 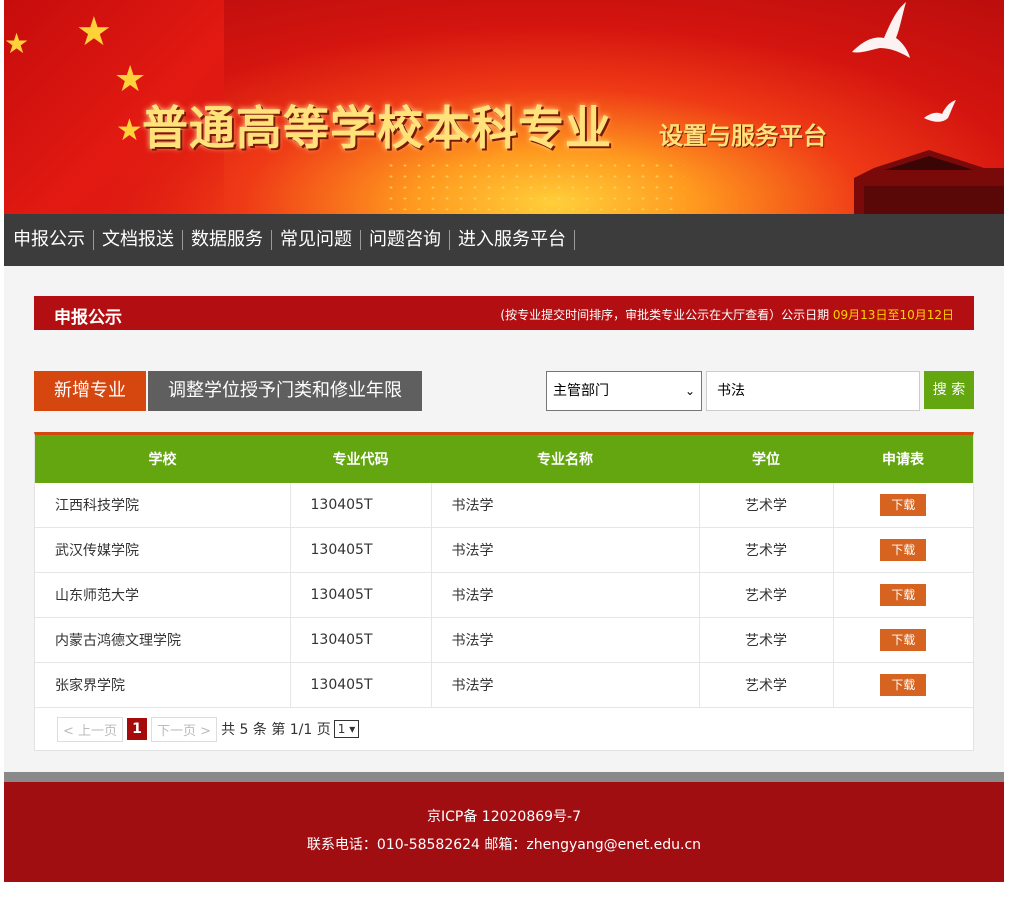 What do you see at coordinates (90, 391) in the screenshot?
I see `tab-new-major: 新增专业` at bounding box center [90, 391].